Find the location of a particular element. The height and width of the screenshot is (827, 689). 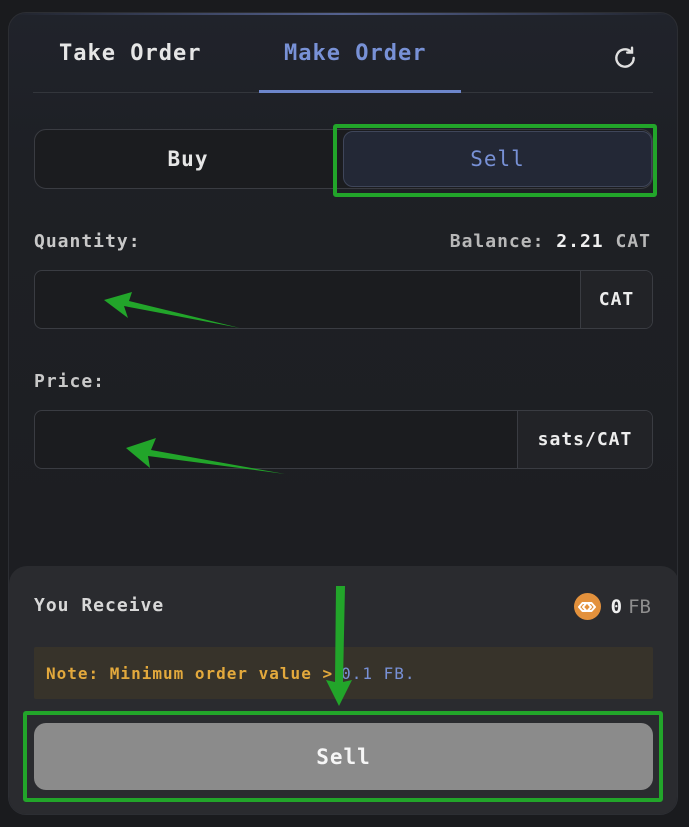

note-text: Note: Minimum order value > is located at coordinates (190, 673).